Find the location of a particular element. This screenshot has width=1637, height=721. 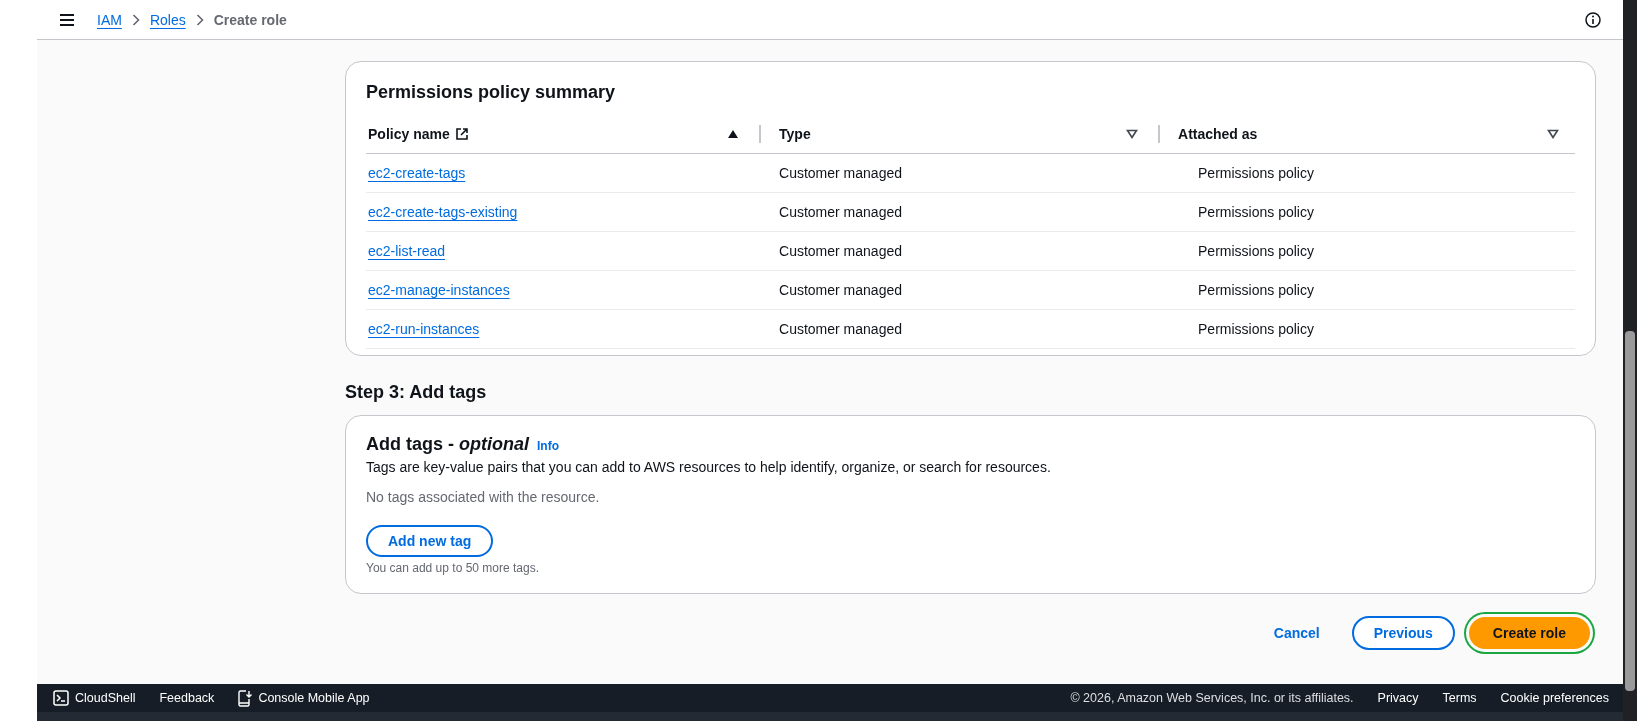

policy-link: ec2-run-instances is located at coordinates (424, 329).